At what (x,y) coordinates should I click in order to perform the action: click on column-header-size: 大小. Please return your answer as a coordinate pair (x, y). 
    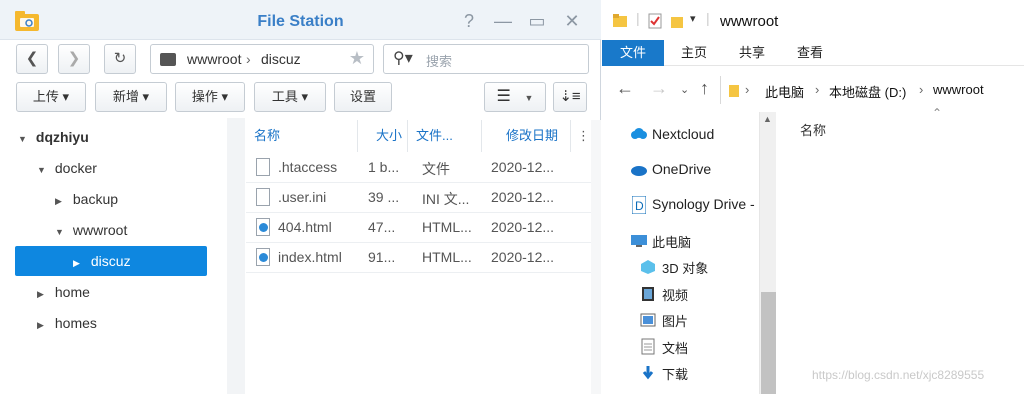
    Looking at the image, I should click on (383, 136).